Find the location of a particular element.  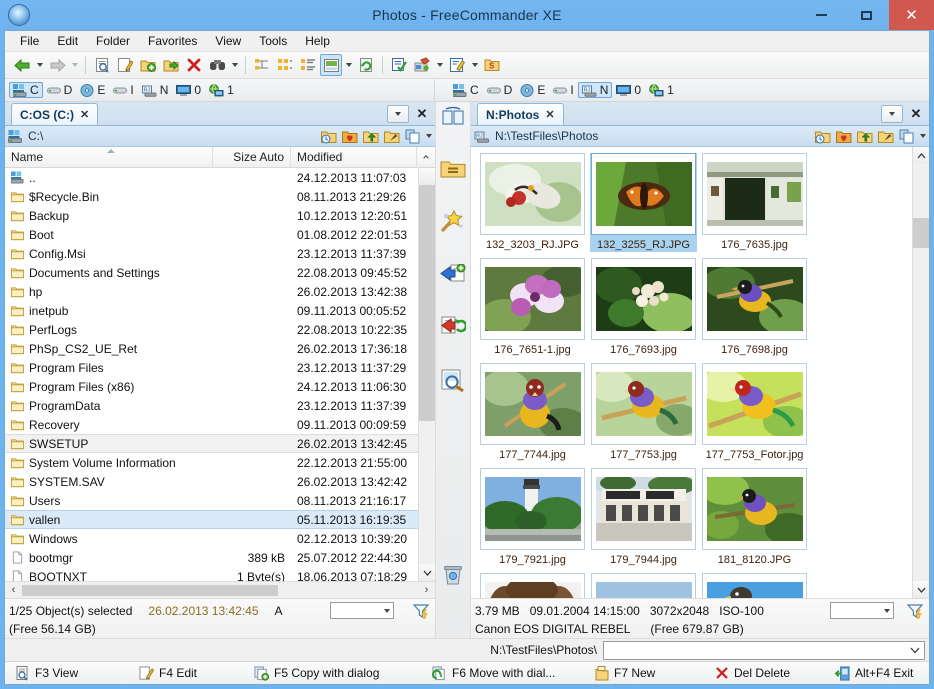

function-key-f5-copy: F5 Copy with dialog is located at coordinates (333, 673).